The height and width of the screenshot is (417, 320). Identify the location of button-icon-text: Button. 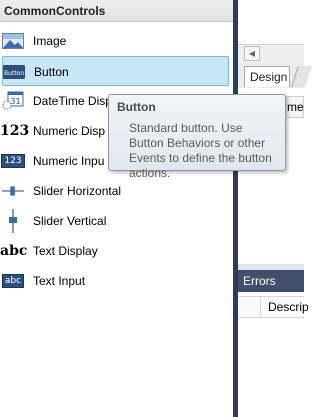
(14, 73).